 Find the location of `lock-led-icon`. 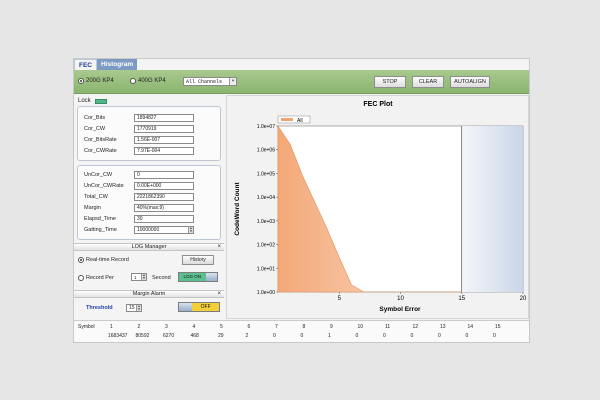

lock-led-icon is located at coordinates (100, 101).